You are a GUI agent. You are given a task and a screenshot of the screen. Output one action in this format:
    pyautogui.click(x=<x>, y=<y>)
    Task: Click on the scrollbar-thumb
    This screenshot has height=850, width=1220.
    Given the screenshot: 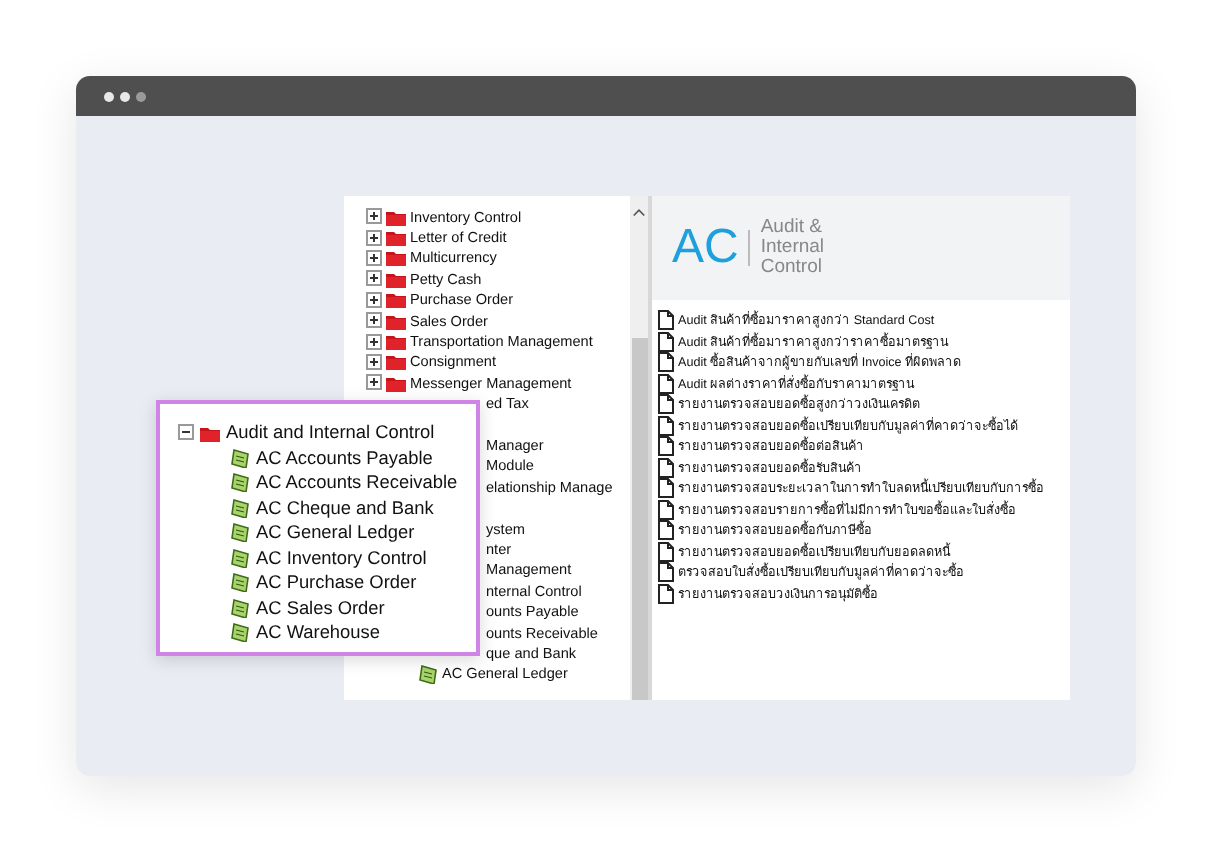 What is the action you would take?
    pyautogui.click(x=639, y=519)
    